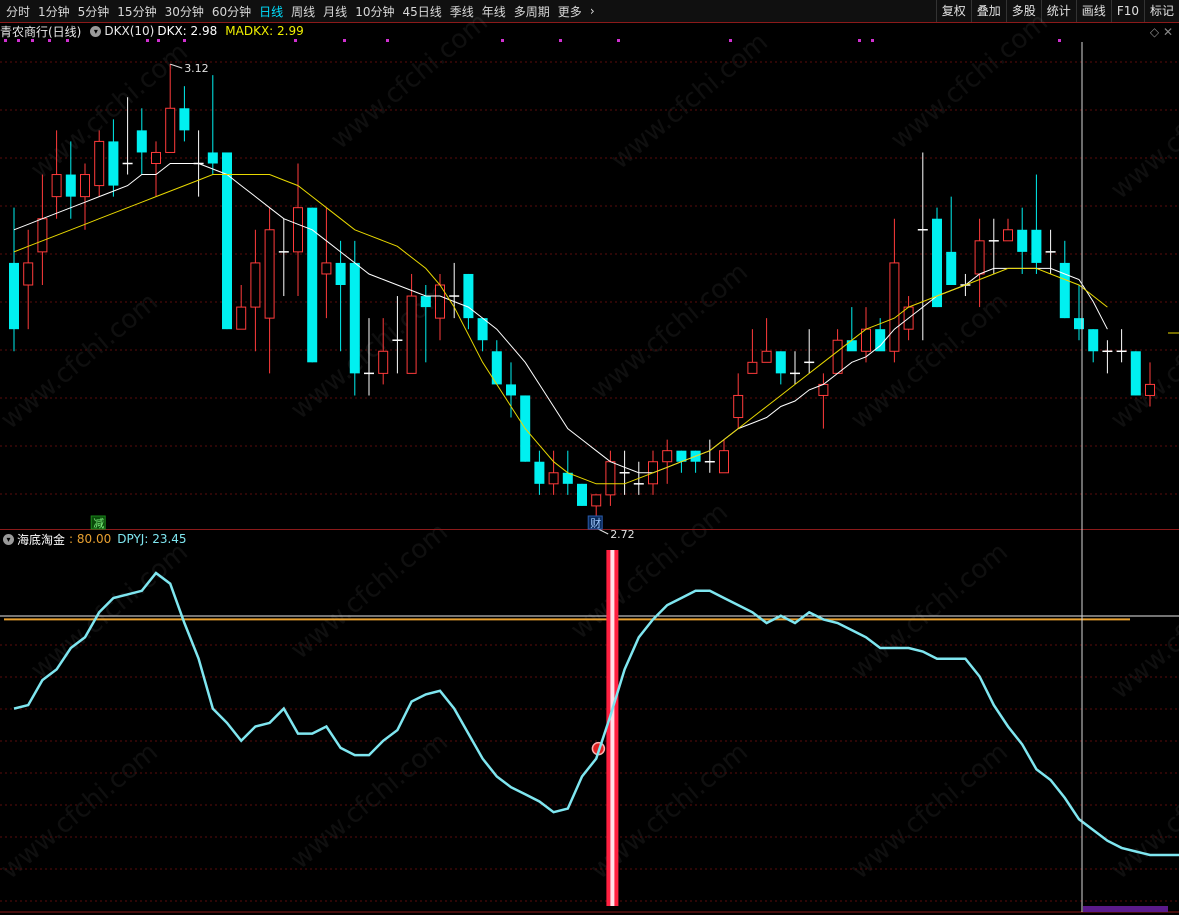  I want to click on crosshair-date-tab, so click(1125, 909).